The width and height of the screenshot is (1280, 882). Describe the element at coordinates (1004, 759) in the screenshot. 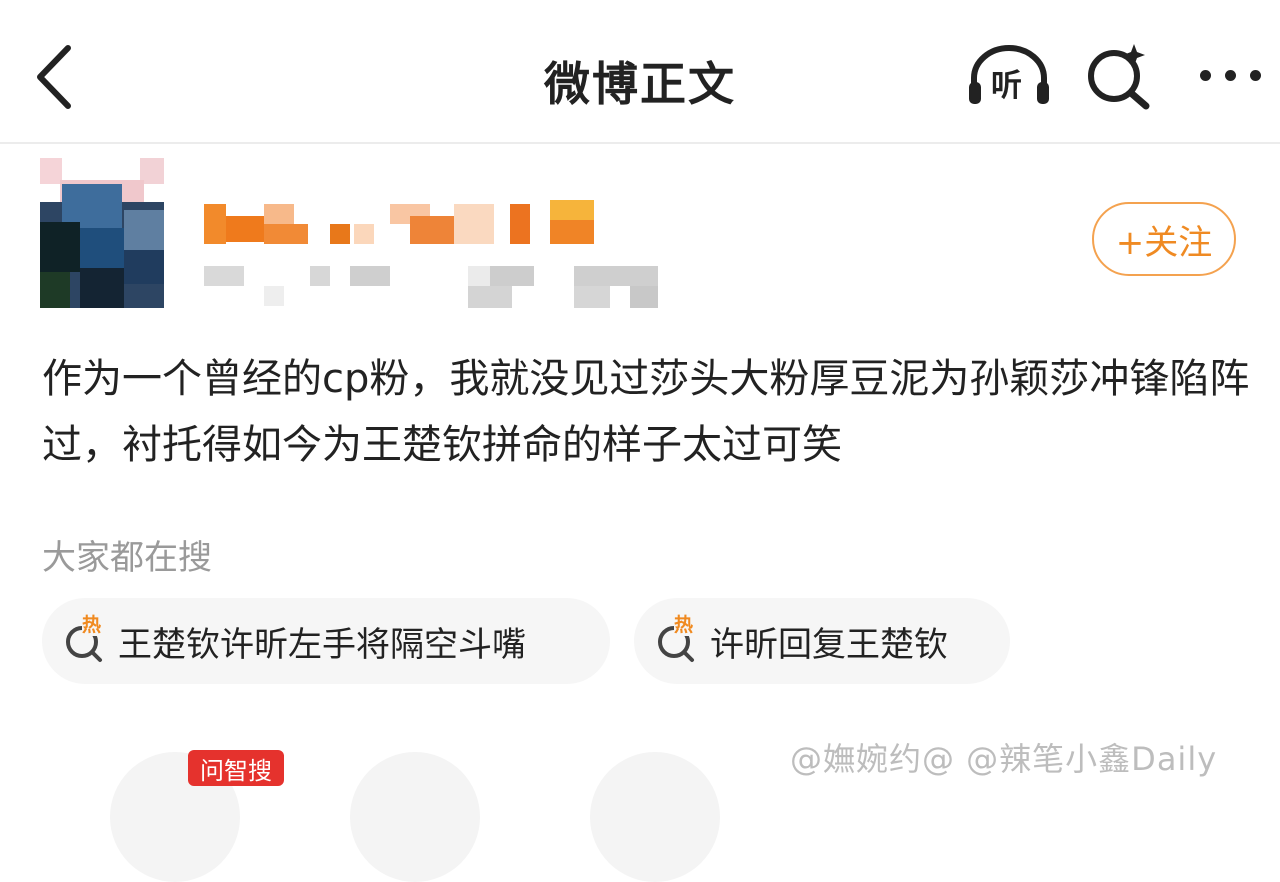

I see `watermark: @嫵婉约@ @辣笔小鑫Daily` at that location.